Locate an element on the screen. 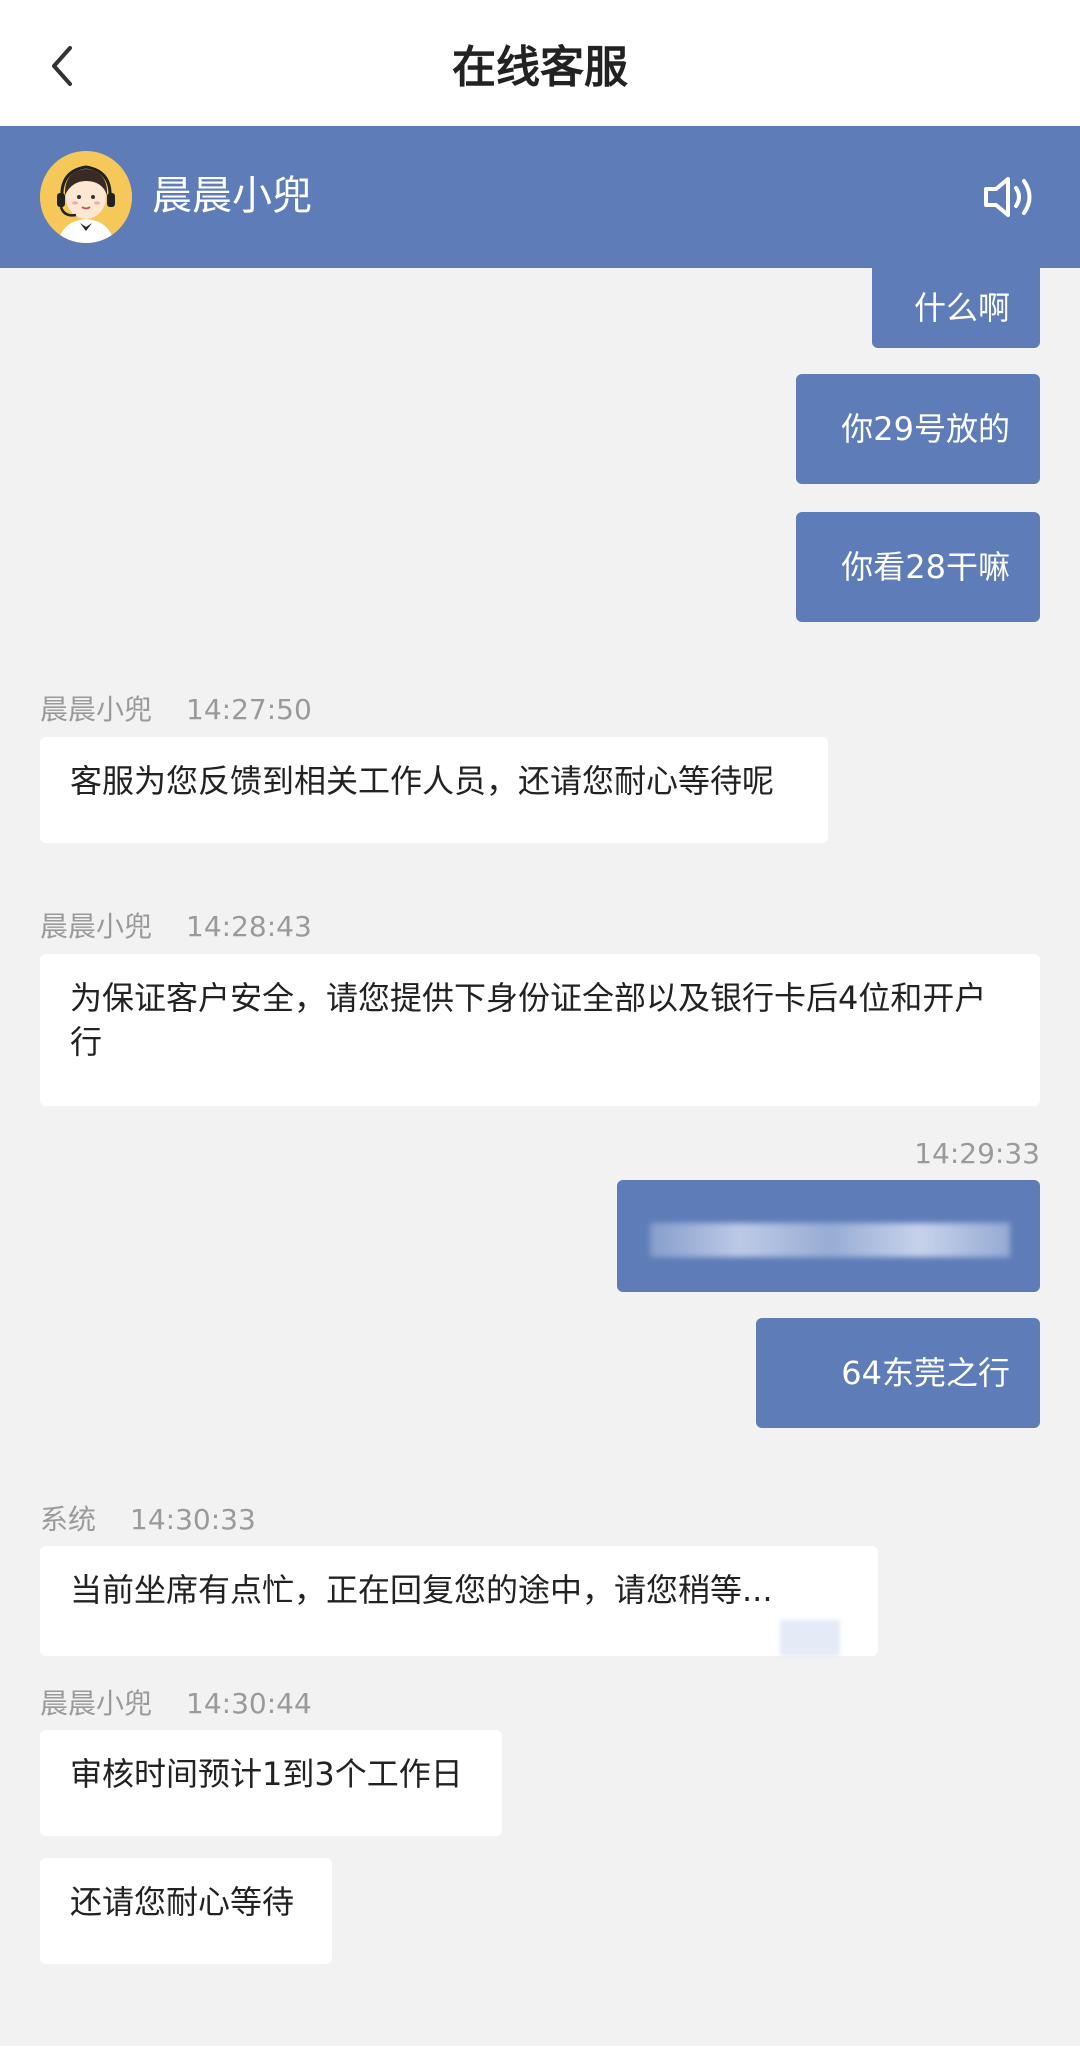  incoming-message: 还请您耐心等待 is located at coordinates (186, 1911).